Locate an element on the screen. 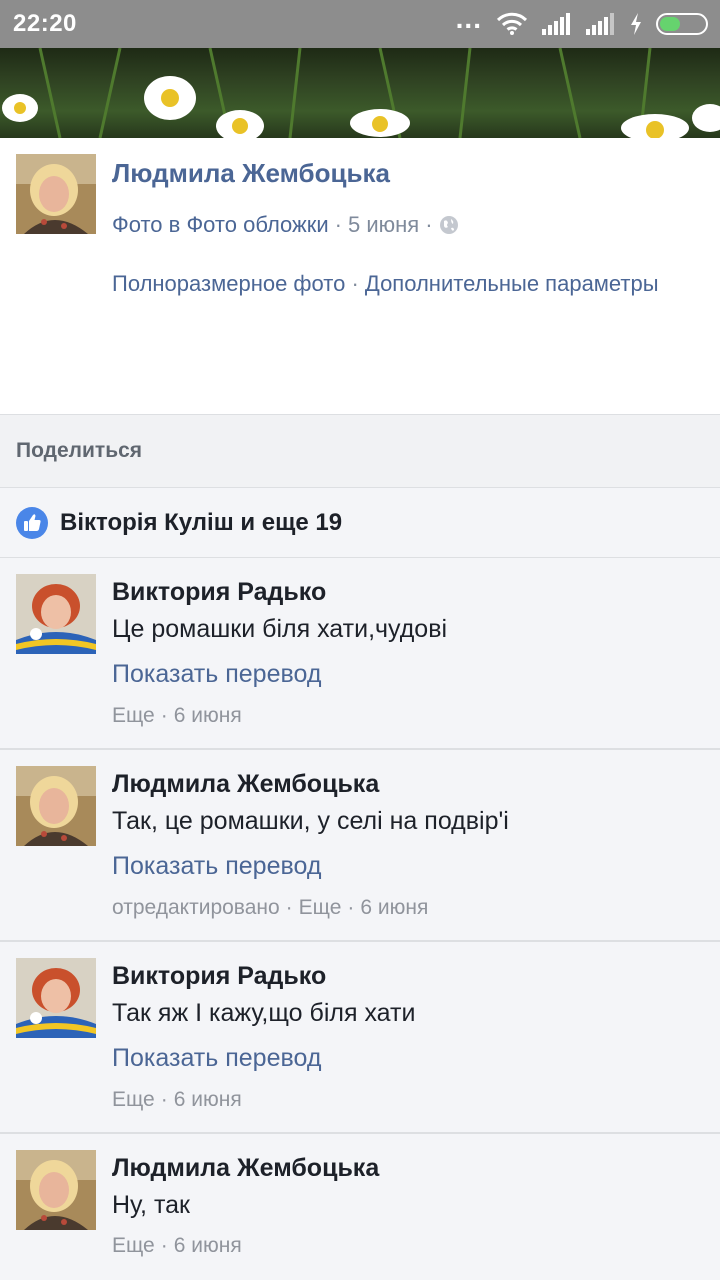  globe-icon is located at coordinates (448, 225).